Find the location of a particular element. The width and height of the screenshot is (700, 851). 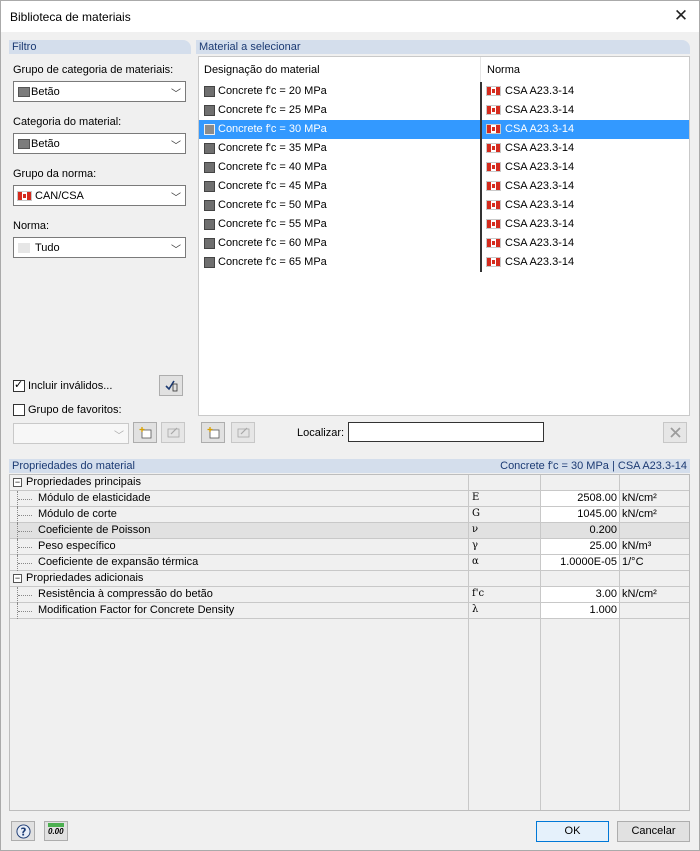

property-name: Coeficiente de Poisson is located at coordinates (94, 530).